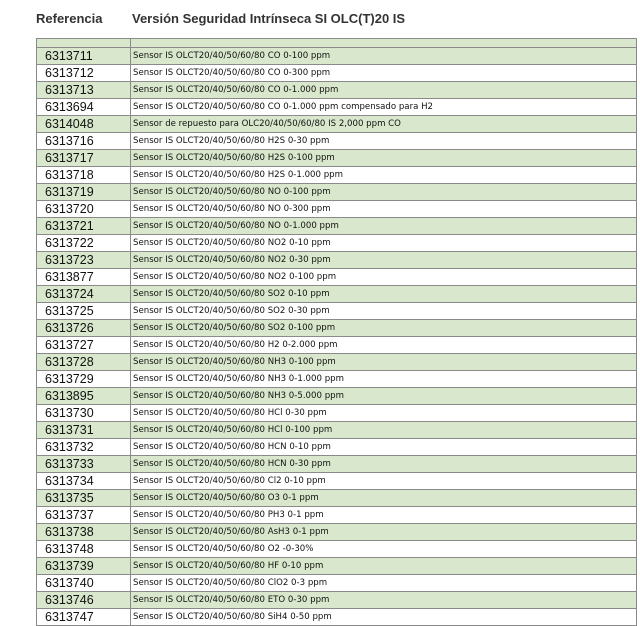 This screenshot has width=640, height=626. I want to click on reference-cell: 6313726, so click(83, 328).